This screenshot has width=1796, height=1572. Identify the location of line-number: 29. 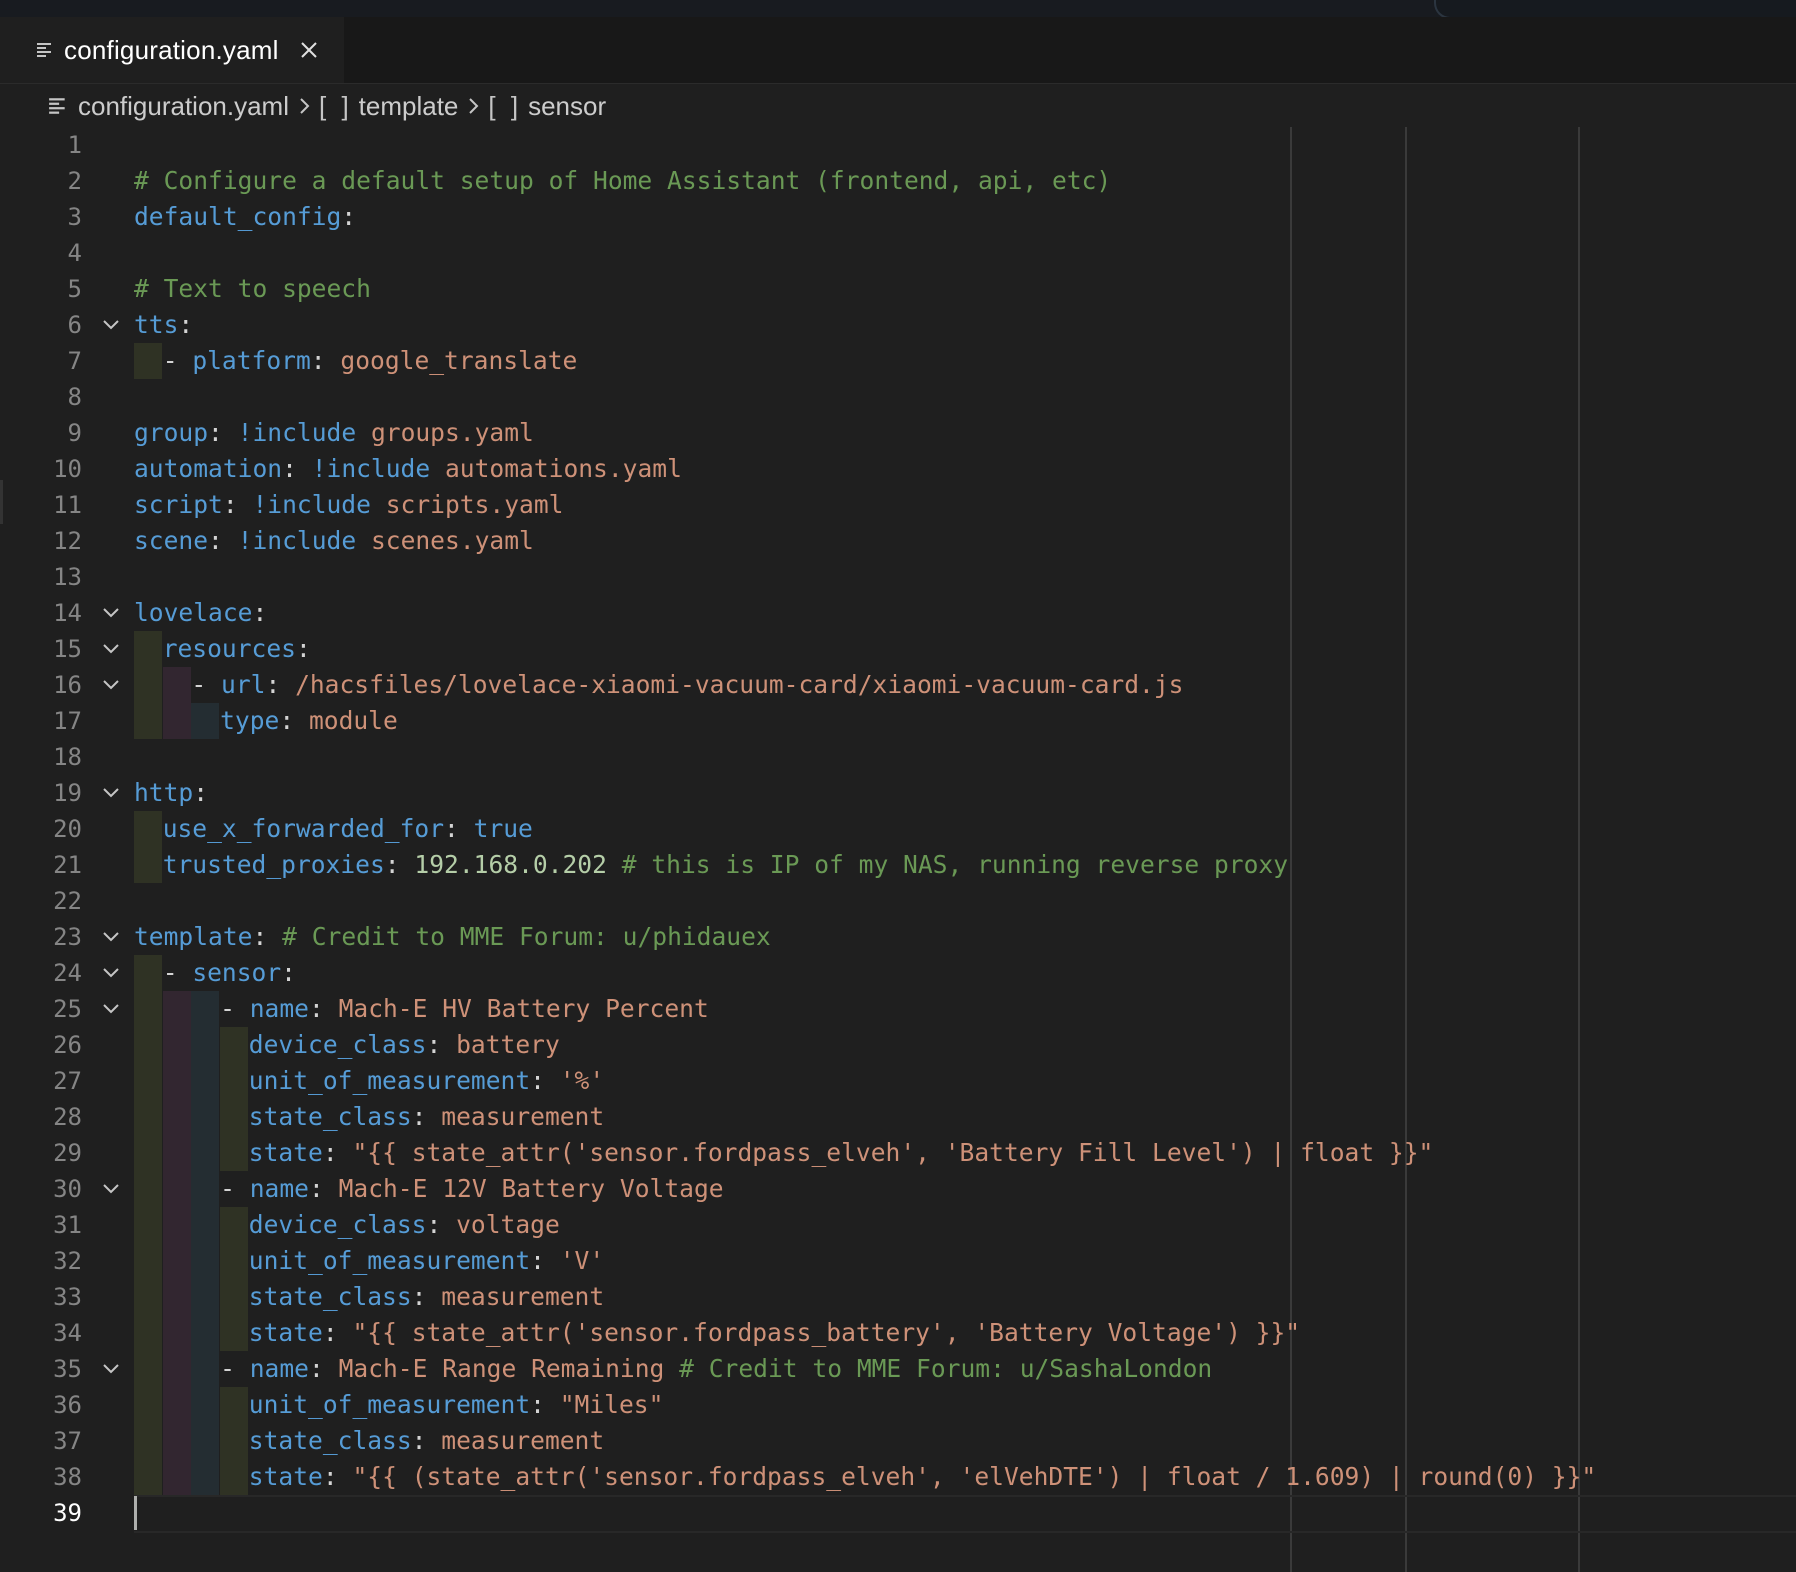
(67, 1153).